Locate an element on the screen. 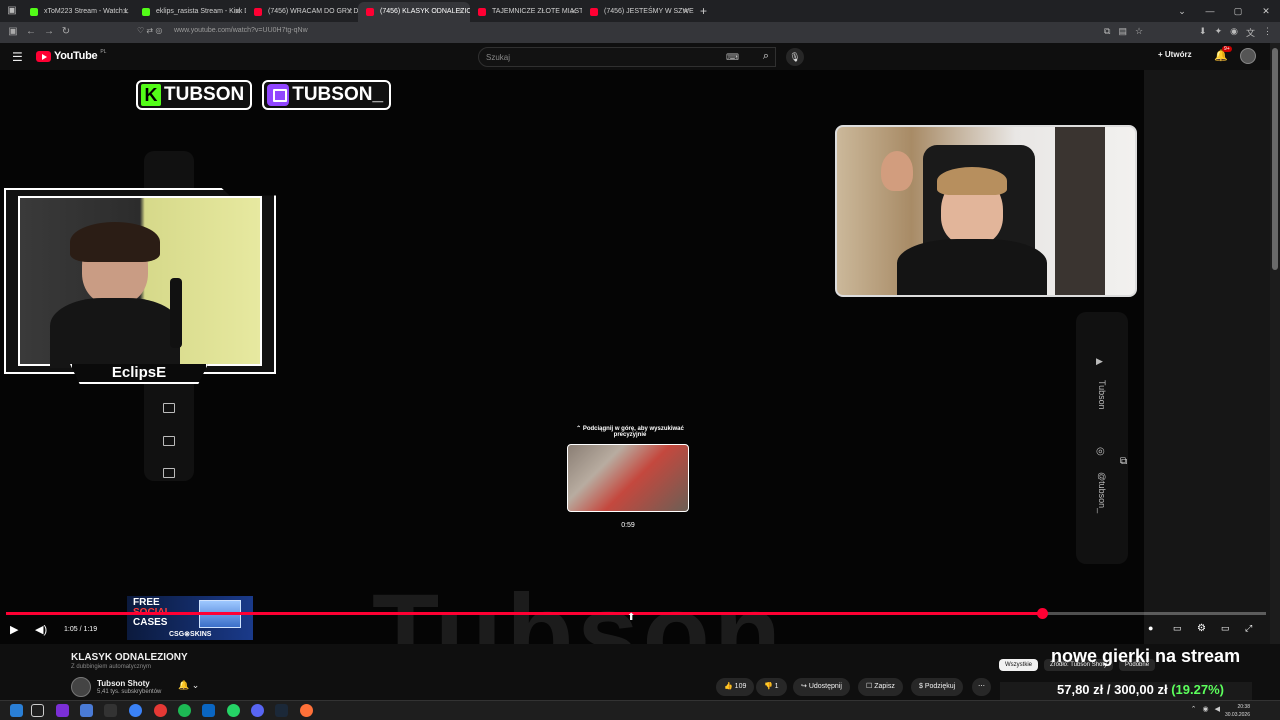  browser-tab: TAJEMNICZE ZŁOTE MIASTO ✕ is located at coordinates (526, 12).